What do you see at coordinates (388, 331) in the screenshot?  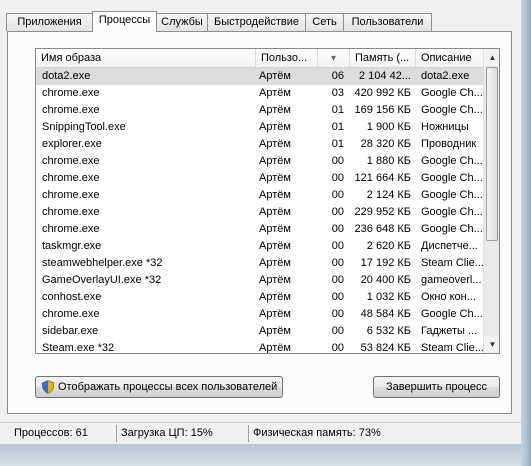 I see `cell-memory: 6 532 КБ` at bounding box center [388, 331].